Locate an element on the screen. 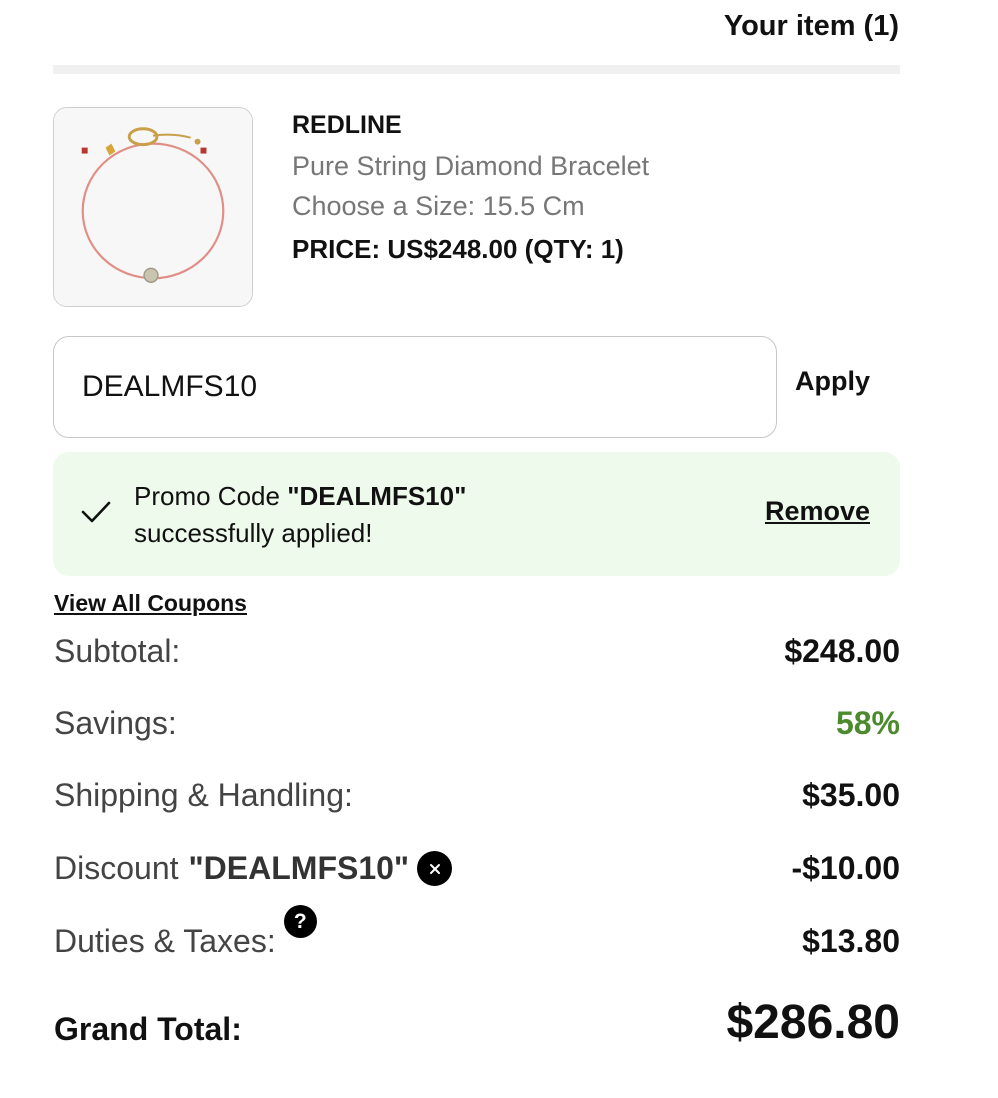 The width and height of the screenshot is (998, 1098). close-icon is located at coordinates (434, 868).